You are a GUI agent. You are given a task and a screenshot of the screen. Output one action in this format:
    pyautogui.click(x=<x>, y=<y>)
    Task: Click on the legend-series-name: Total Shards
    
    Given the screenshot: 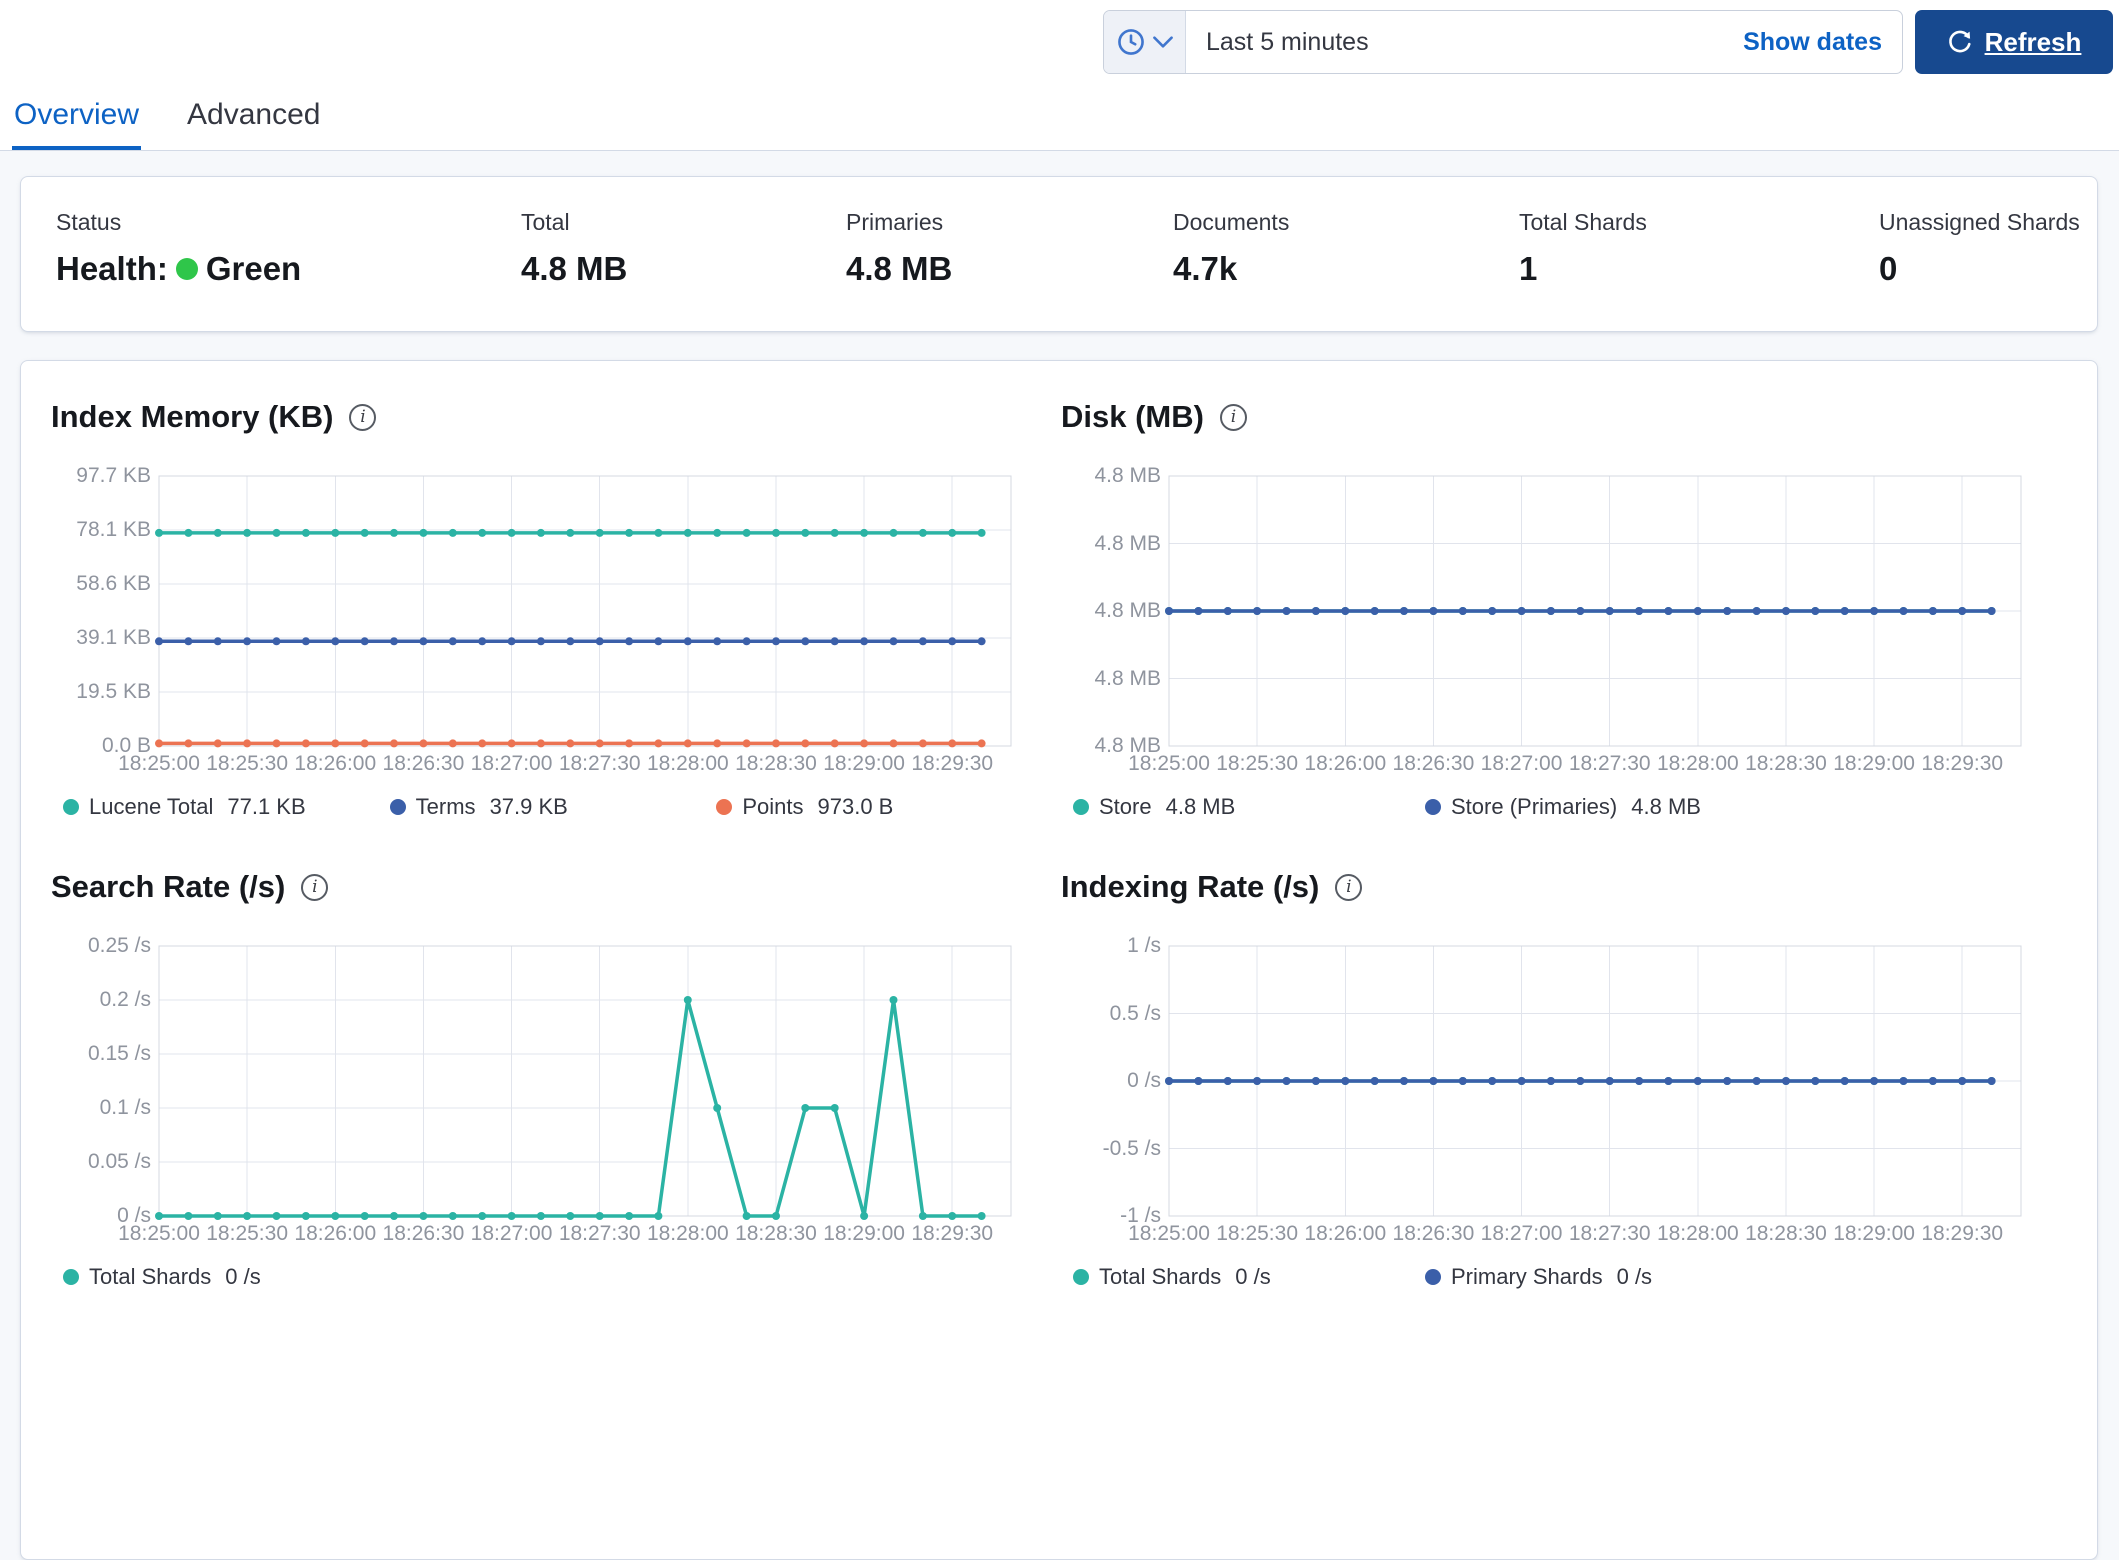 What is the action you would take?
    pyautogui.click(x=1160, y=1276)
    